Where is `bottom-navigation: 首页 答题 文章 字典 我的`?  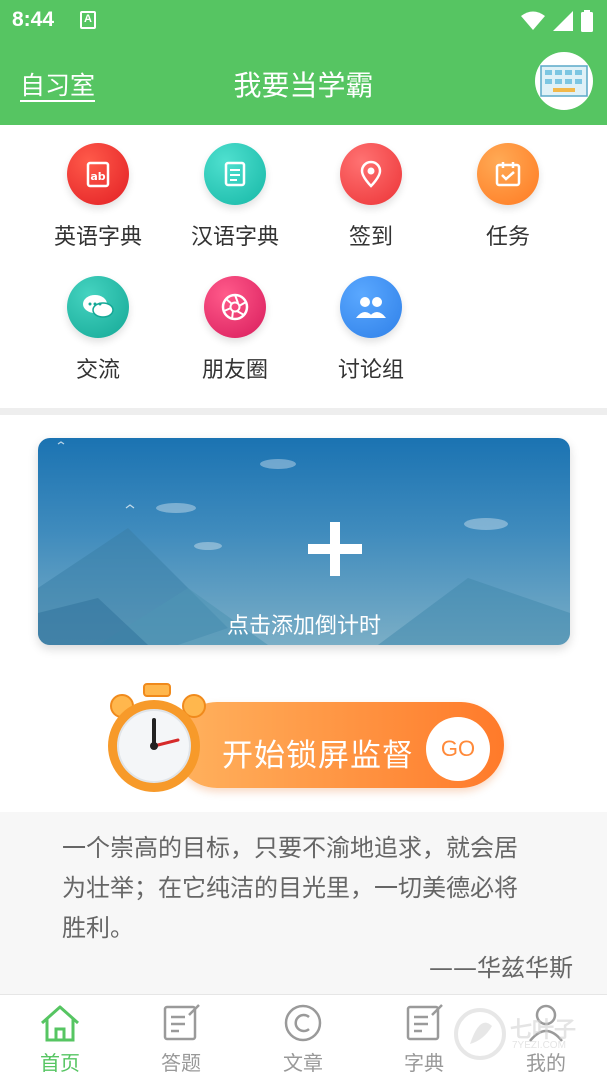
bottom-navigation: 首页 答题 文章 字典 我的 is located at coordinates (303, 1037).